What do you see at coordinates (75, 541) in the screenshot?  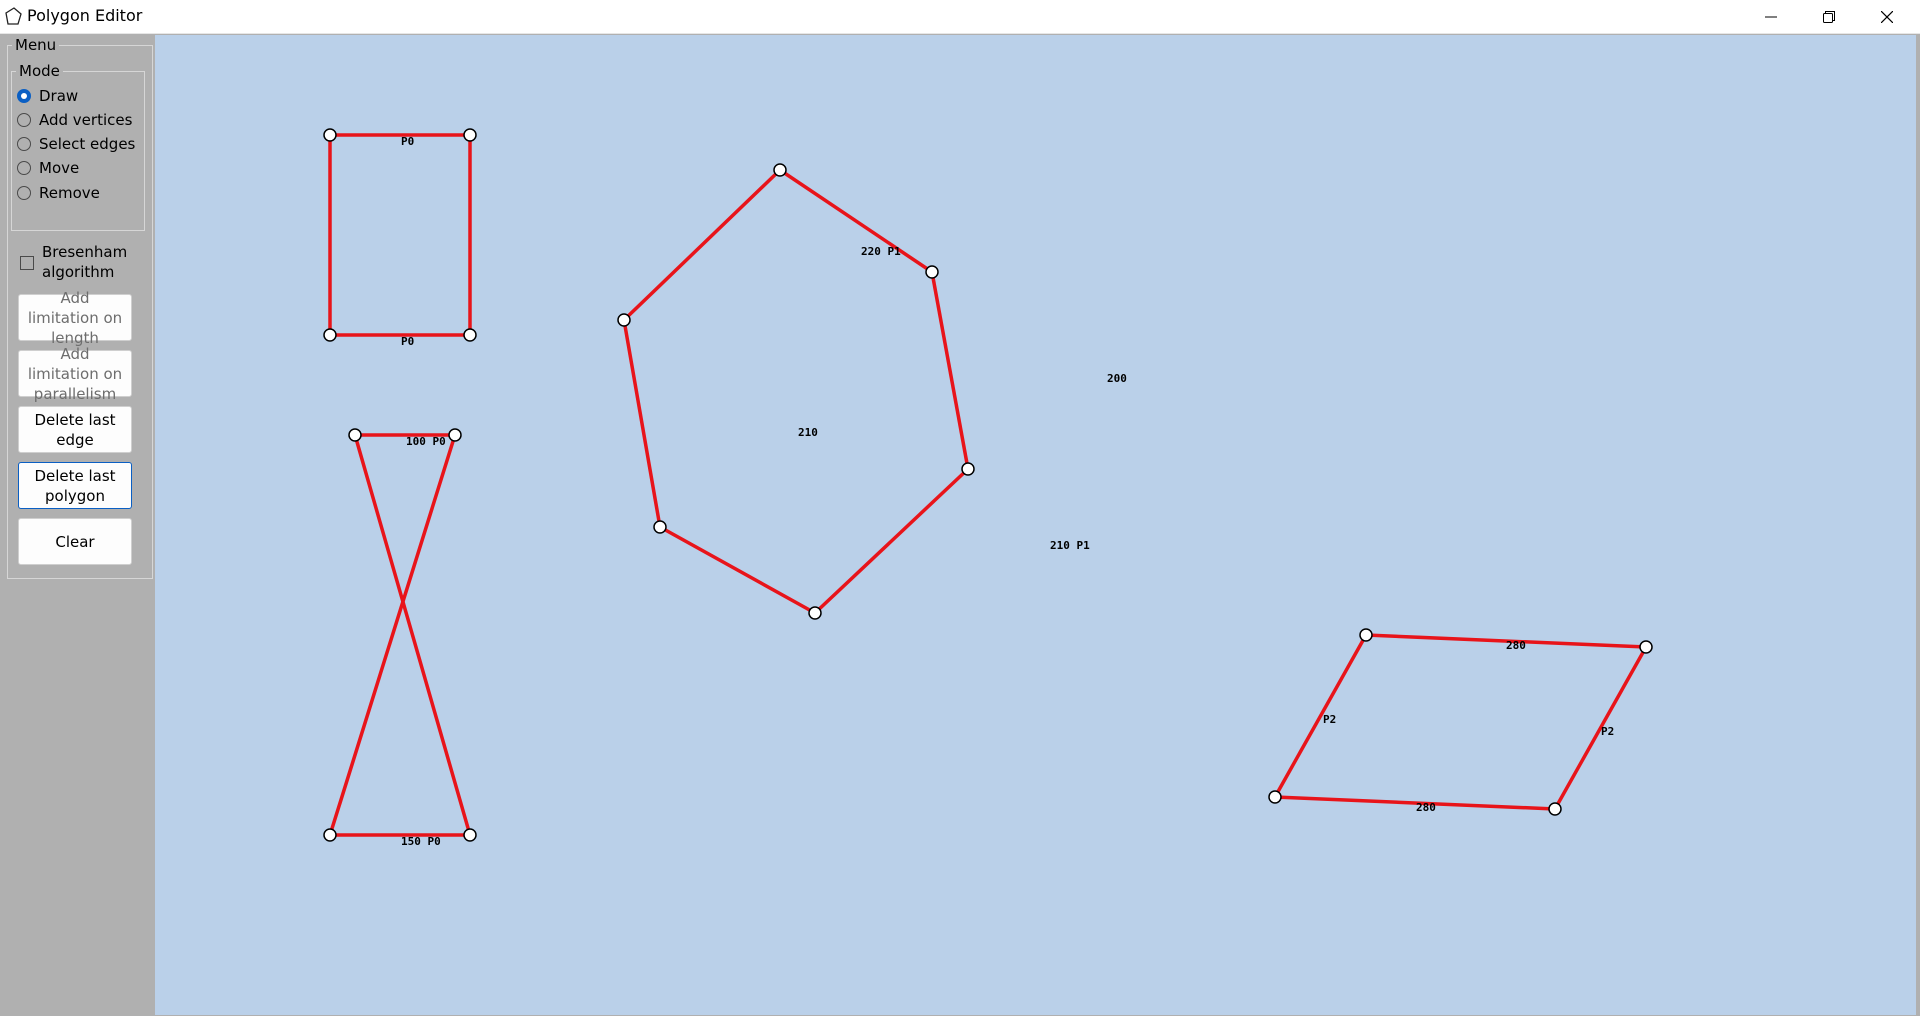 I see `clear-button: Clear` at bounding box center [75, 541].